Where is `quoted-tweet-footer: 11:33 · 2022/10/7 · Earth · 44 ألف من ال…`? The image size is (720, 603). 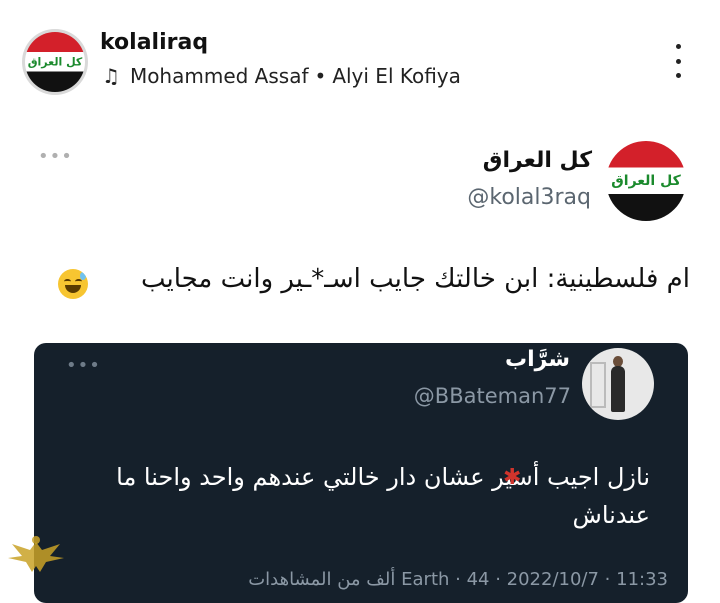
quoted-tweet-footer: 11:33 · 2022/10/7 · Earth · 44 ألف من ال… is located at coordinates (458, 579).